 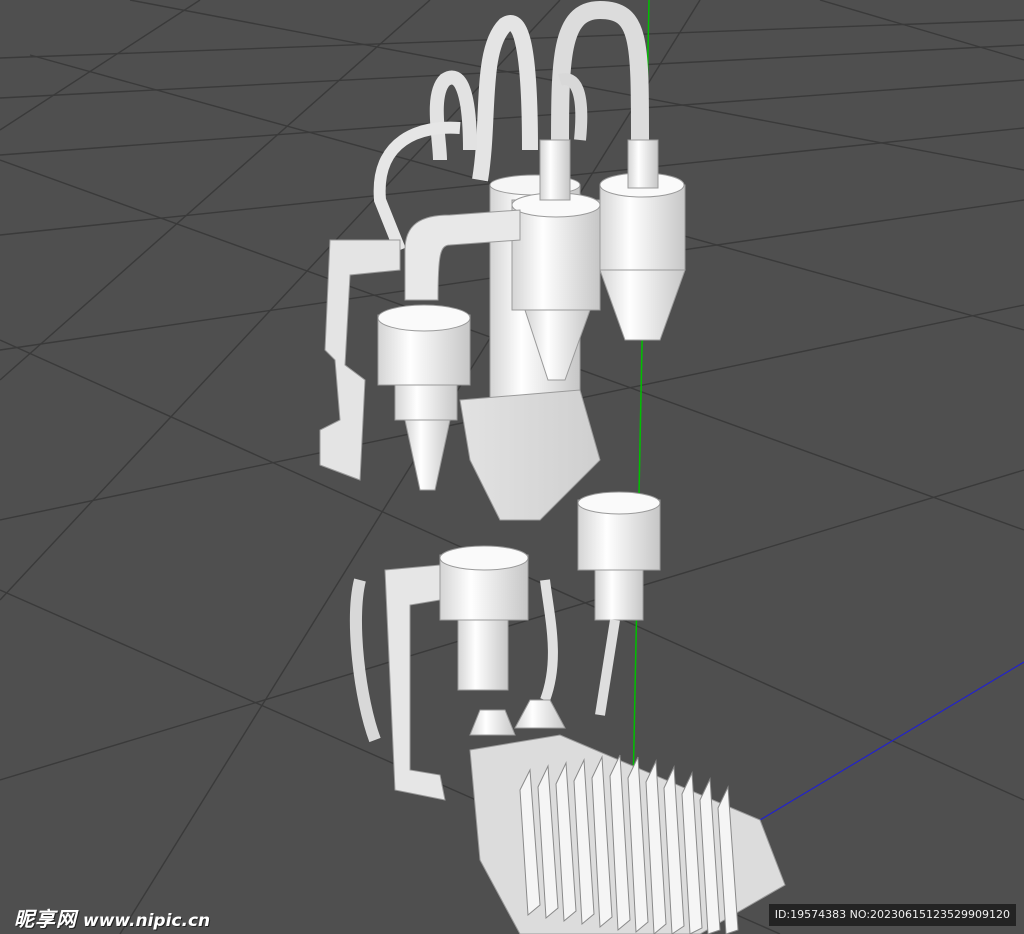 I want to click on watermark-brand: 昵享网 www.nipic.cn, so click(x=112, y=917).